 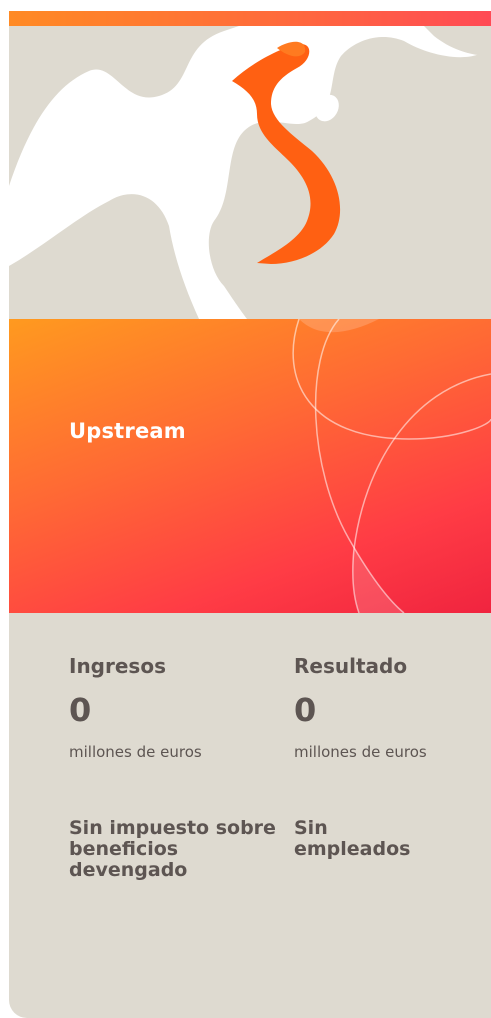 I want to click on top-accent-bar, so click(x=250, y=18).